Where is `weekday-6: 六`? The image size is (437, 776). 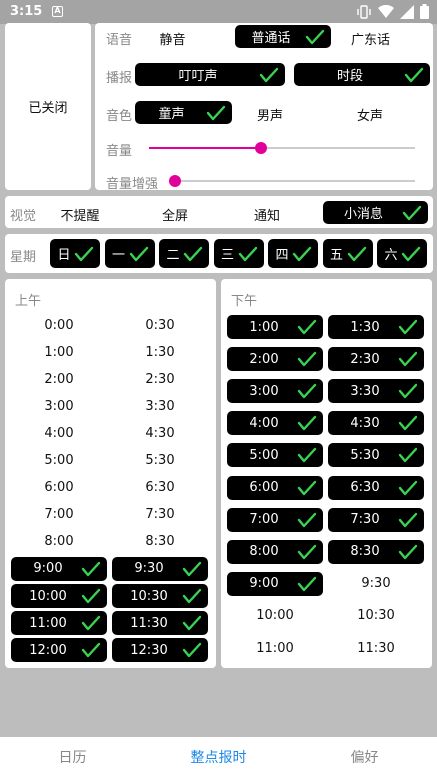 weekday-6: 六 is located at coordinates (402, 253).